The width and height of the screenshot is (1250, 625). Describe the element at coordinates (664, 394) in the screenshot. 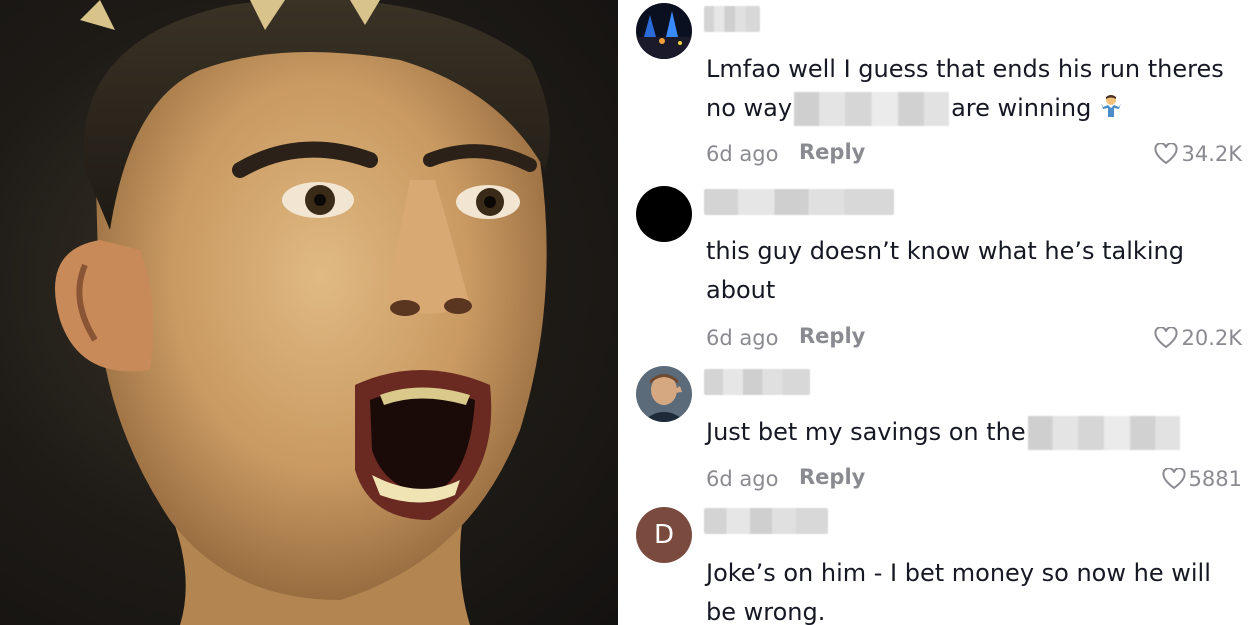

I see `man-portrait-avatar` at that location.